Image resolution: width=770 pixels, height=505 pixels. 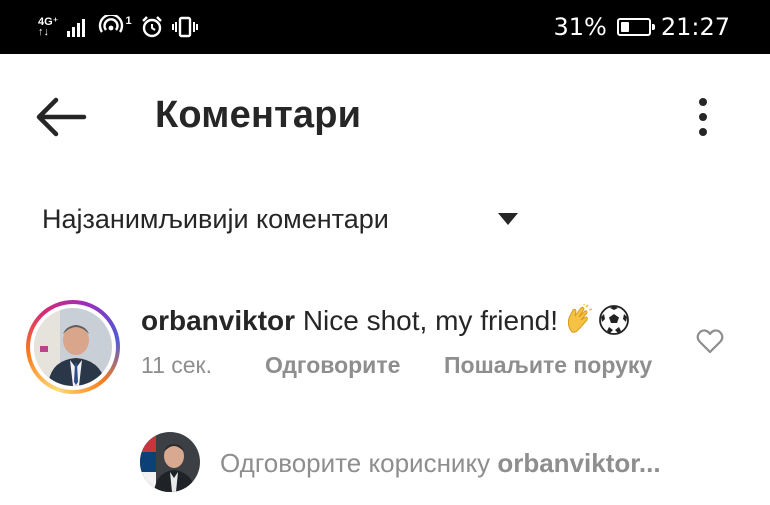 What do you see at coordinates (218, 320) in the screenshot?
I see `commenter-username: orbanviktor` at bounding box center [218, 320].